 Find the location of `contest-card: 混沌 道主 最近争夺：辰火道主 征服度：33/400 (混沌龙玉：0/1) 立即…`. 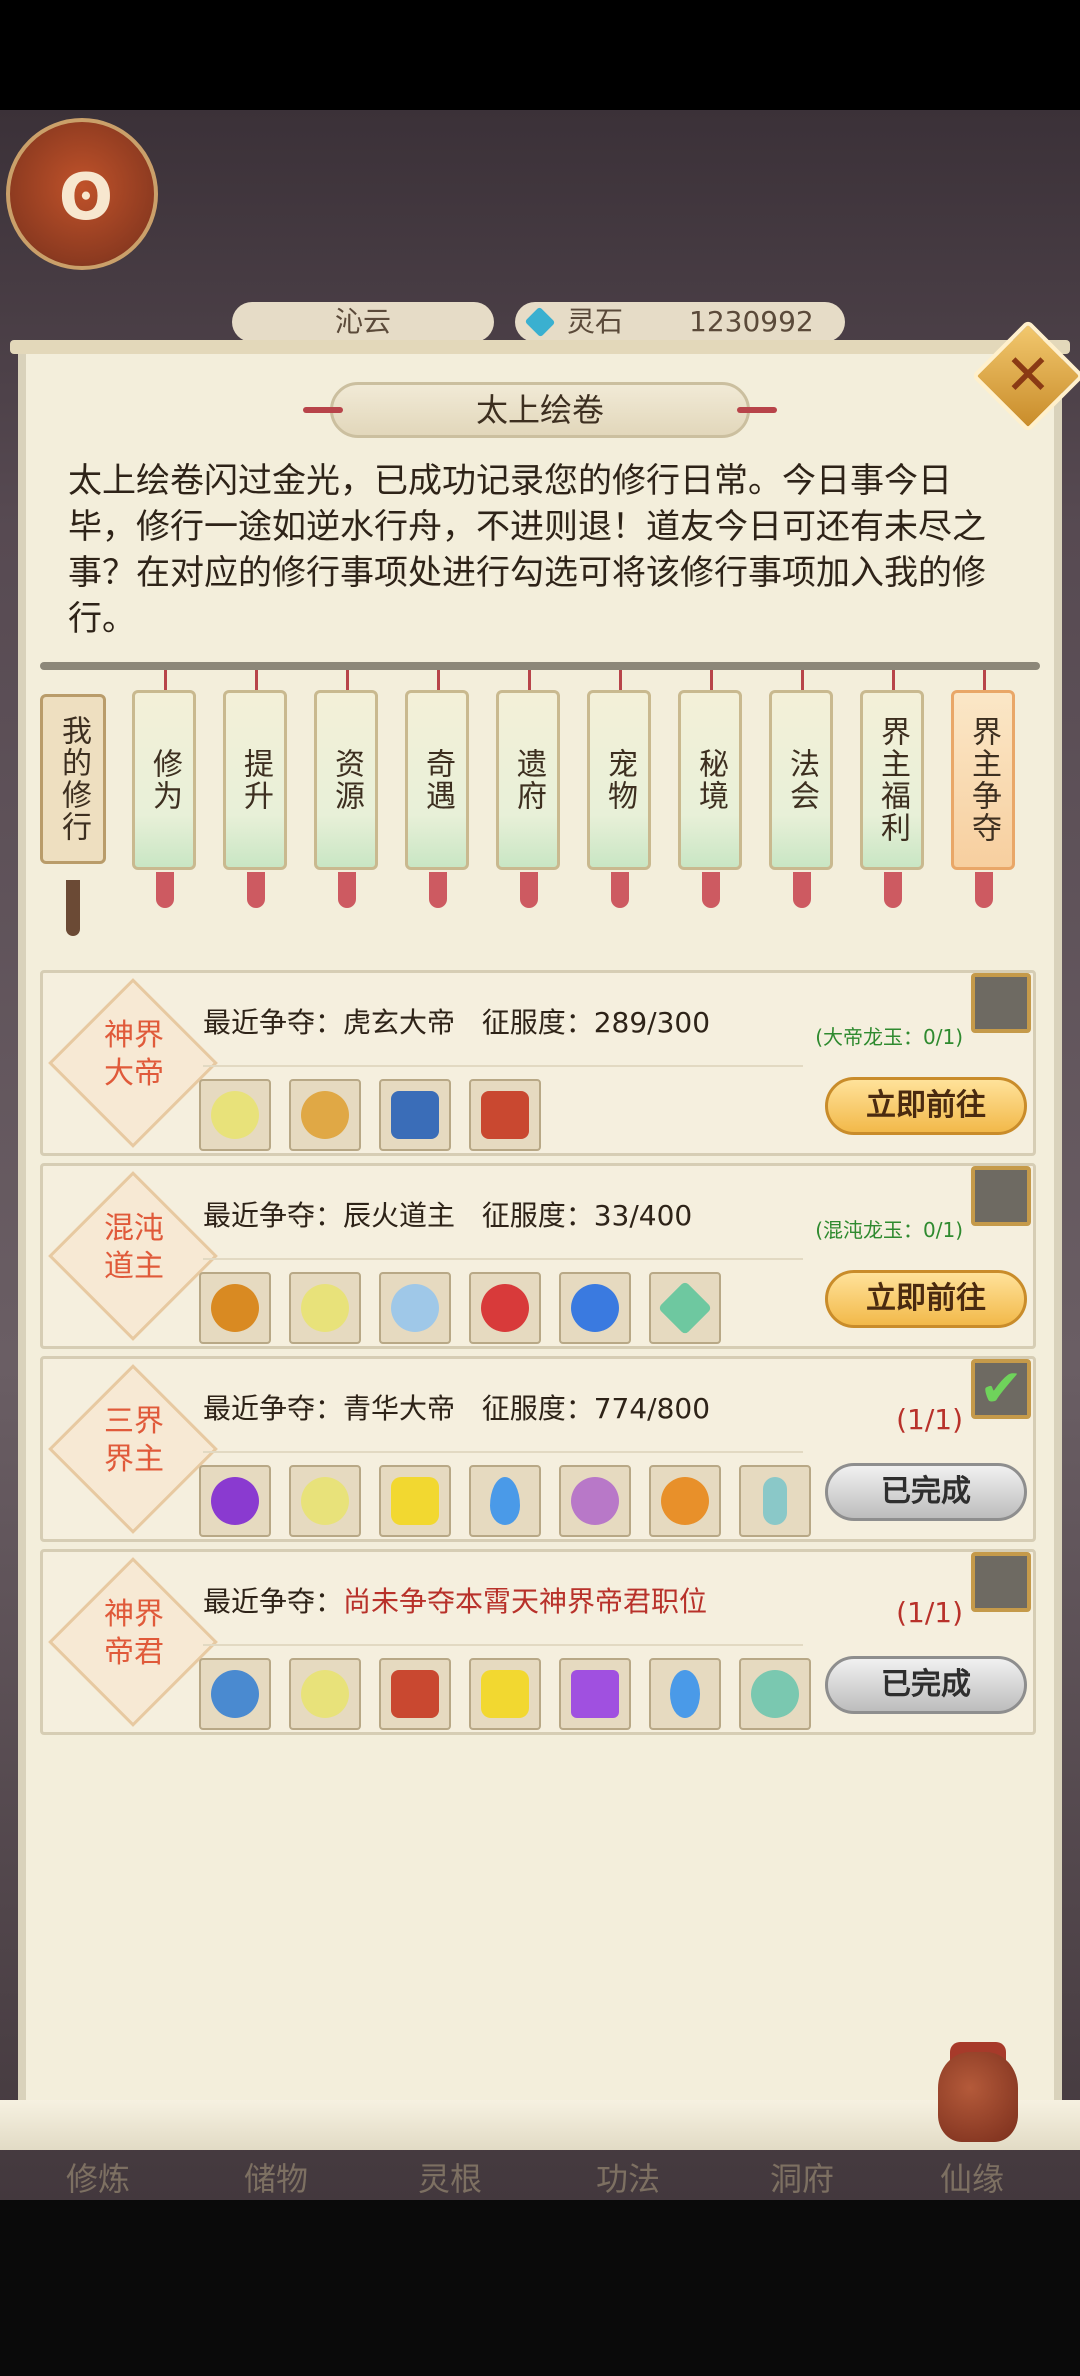

contest-card: 混沌 道主 最近争夺：辰火道主 征服度：33/400 (混沌龙玉：0/1) 立即… is located at coordinates (538, 1256).